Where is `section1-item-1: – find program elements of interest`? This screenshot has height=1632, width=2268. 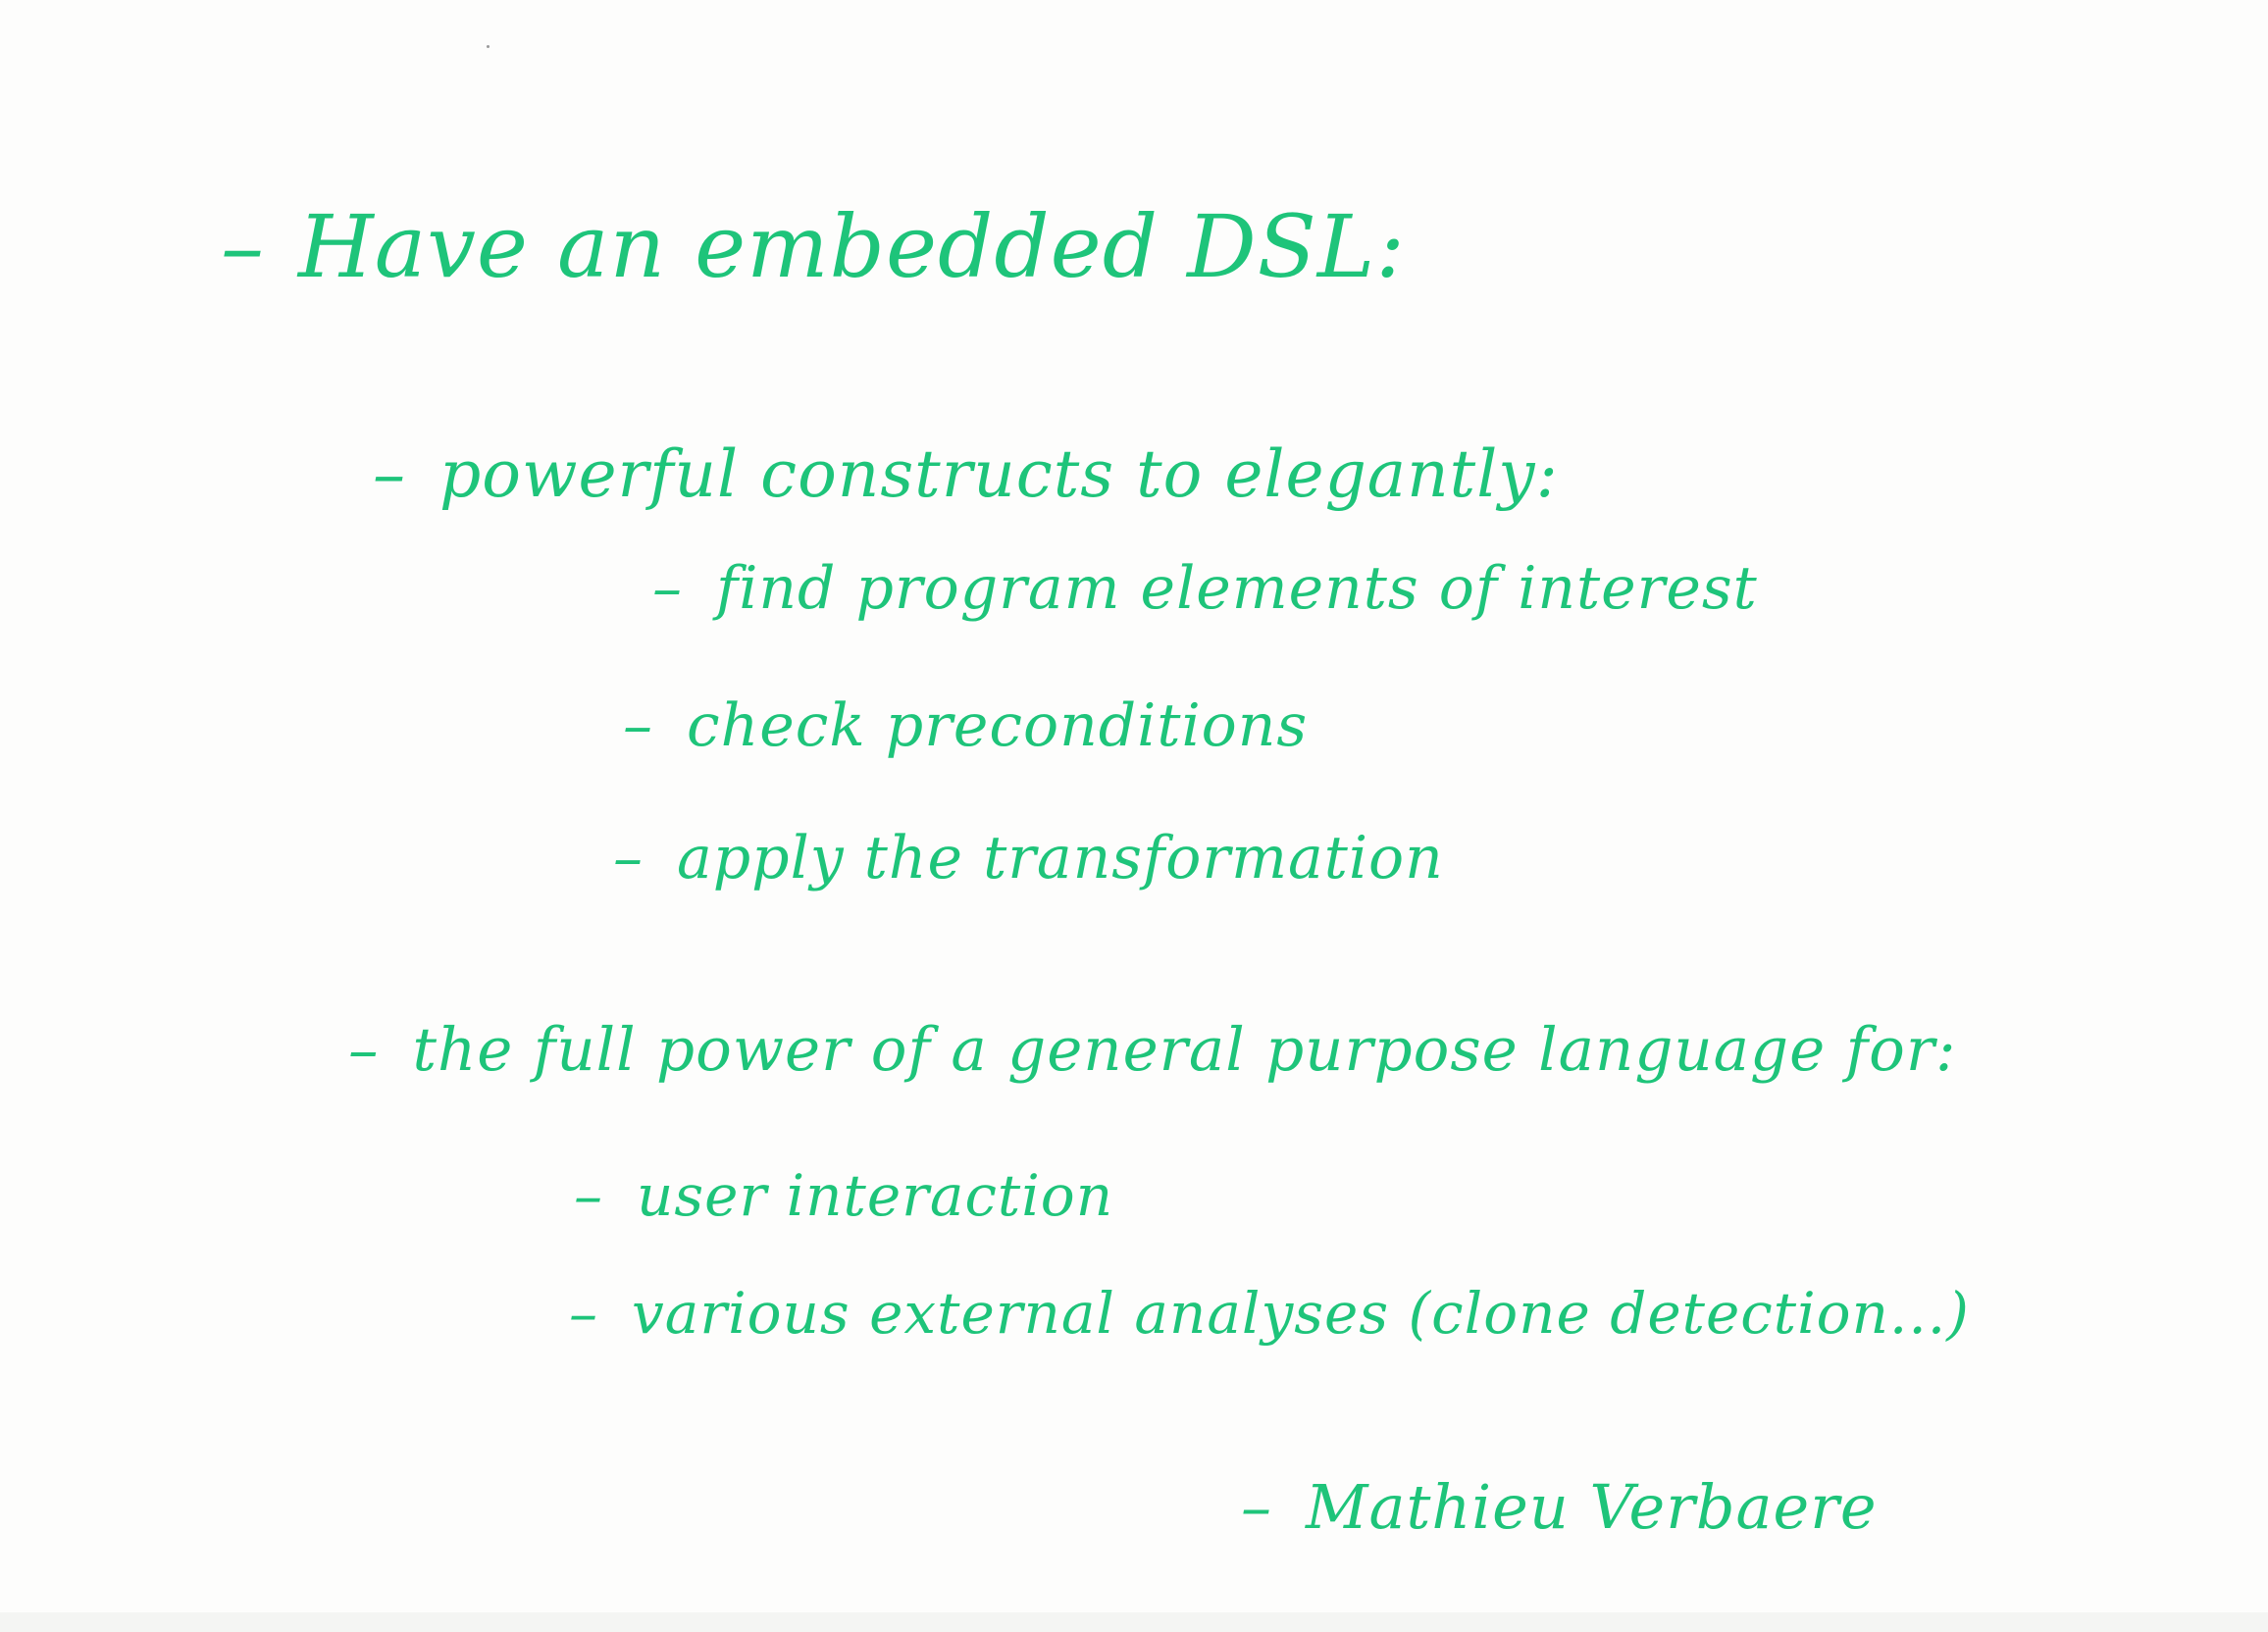 section1-item-1: – find program elements of interest is located at coordinates (1205, 588).